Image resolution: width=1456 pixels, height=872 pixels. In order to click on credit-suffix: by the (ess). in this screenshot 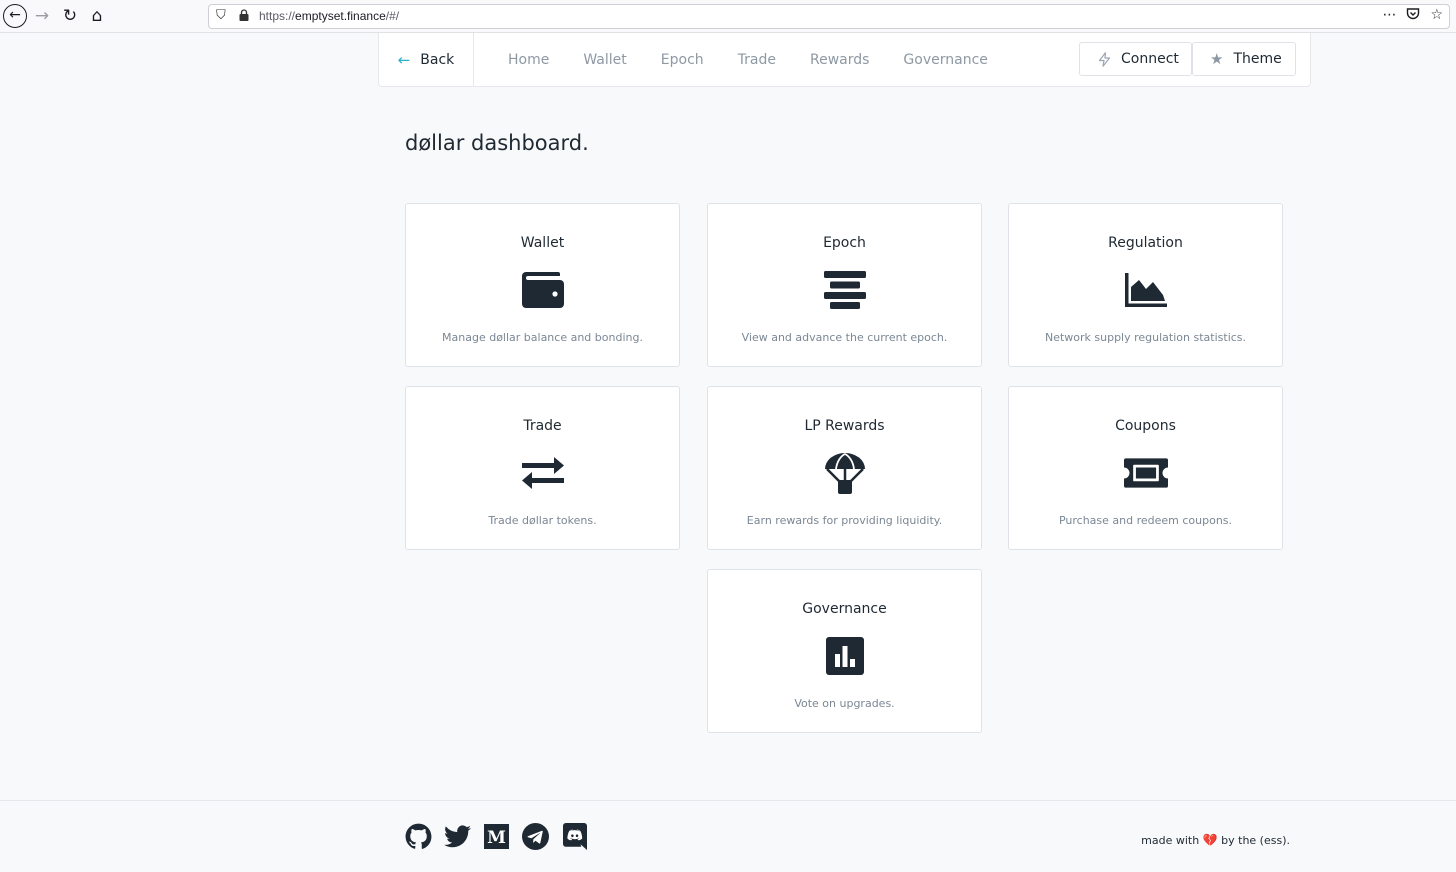, I will do `click(1255, 840)`.